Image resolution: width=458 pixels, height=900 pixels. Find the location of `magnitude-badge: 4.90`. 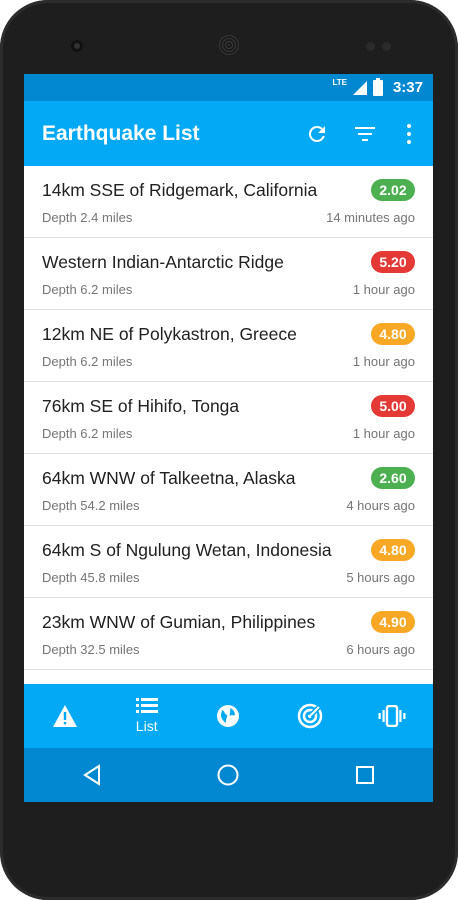

magnitude-badge: 4.90 is located at coordinates (393, 622).